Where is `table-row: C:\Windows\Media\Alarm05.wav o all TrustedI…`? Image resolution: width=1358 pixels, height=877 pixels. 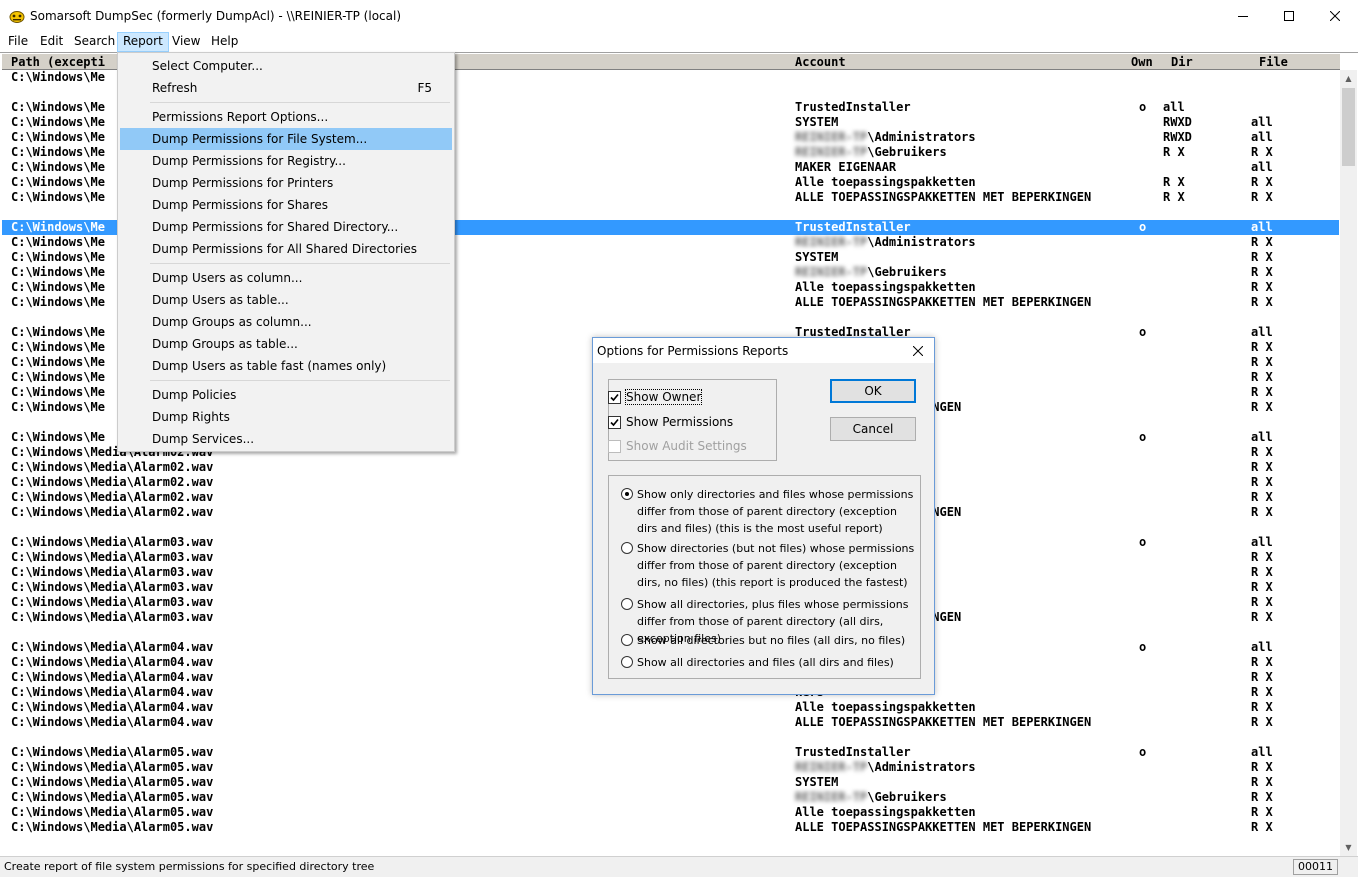 table-row: C:\Windows\Media\Alarm05.wav o all TrustedI… is located at coordinates (670, 752).